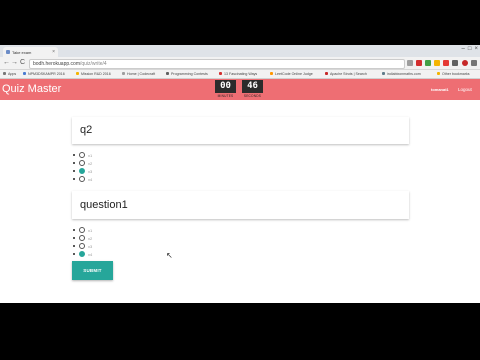 This screenshot has width=480, height=360. I want to click on browser-tab: Take exam ×, so click(30, 52).